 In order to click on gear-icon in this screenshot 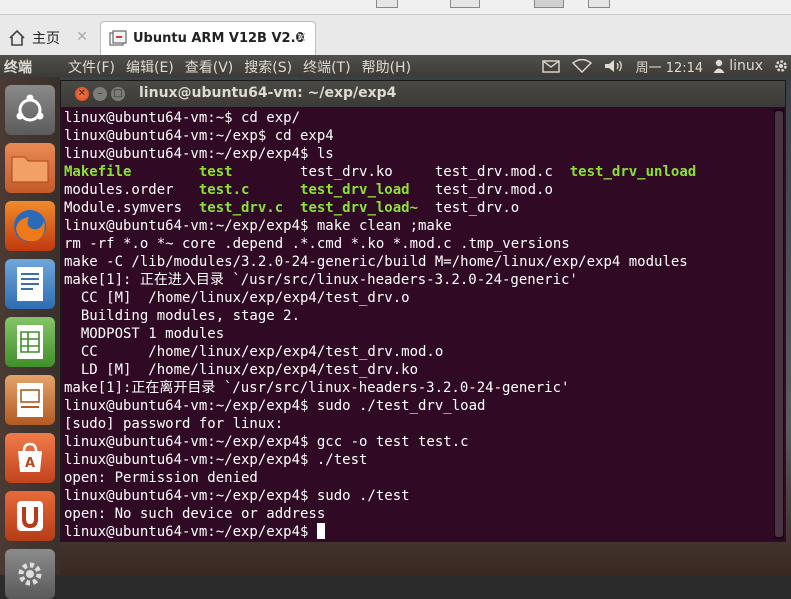, I will do `click(781, 66)`.